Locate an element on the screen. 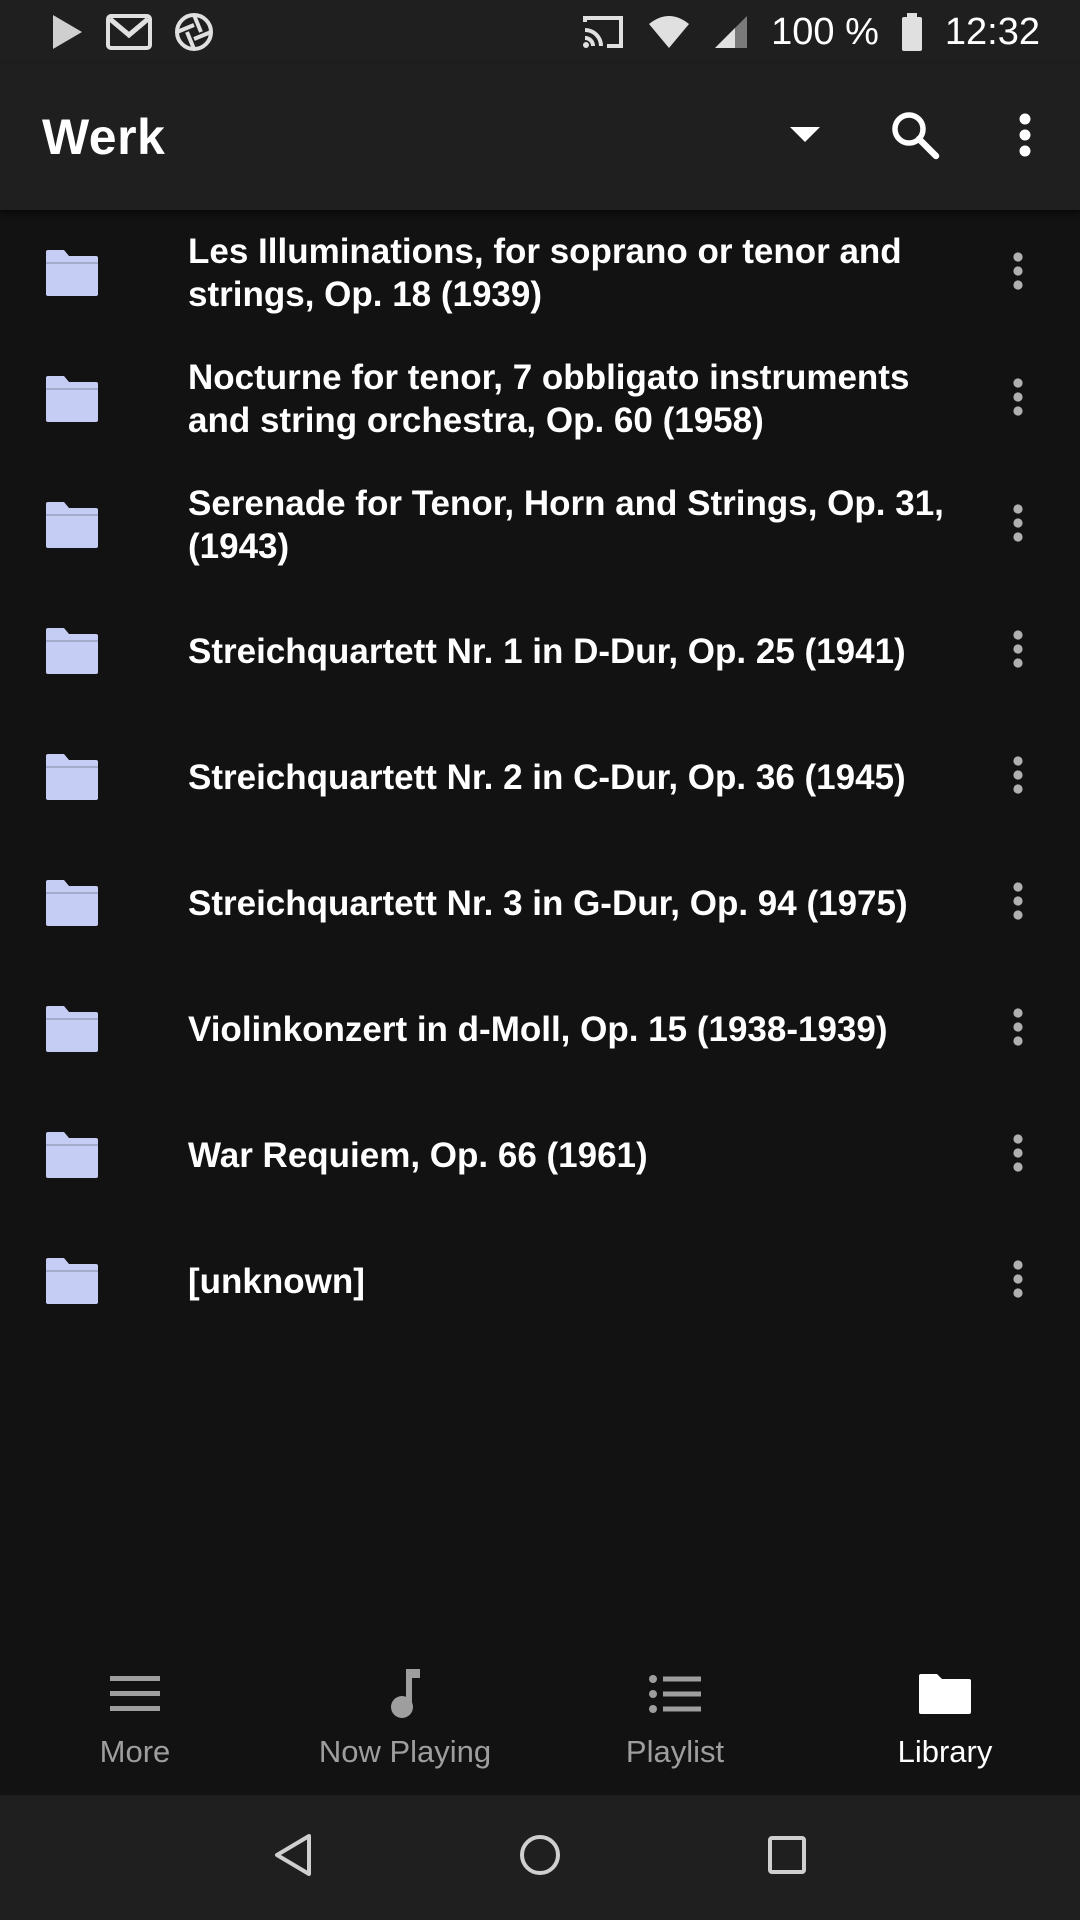  nav-more: More is located at coordinates (135, 1717).